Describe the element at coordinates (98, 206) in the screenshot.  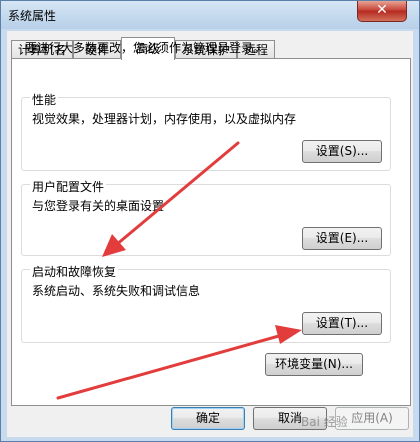
I see `user-profiles-description: 与您登录有关的桌面设置` at that location.